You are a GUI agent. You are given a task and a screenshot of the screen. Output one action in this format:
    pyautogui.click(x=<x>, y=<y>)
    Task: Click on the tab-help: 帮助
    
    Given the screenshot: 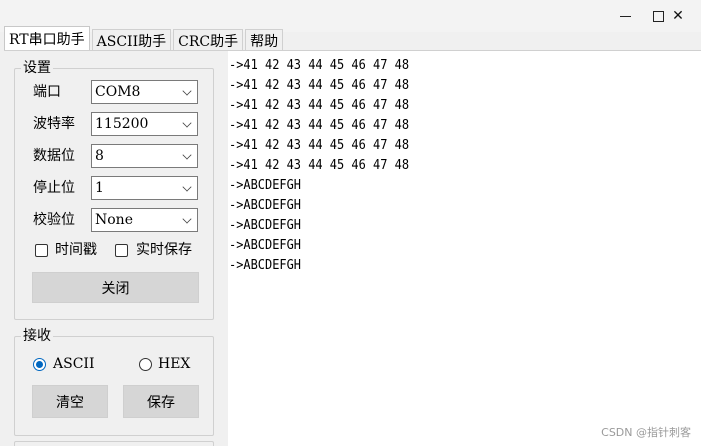 What is the action you would take?
    pyautogui.click(x=264, y=40)
    